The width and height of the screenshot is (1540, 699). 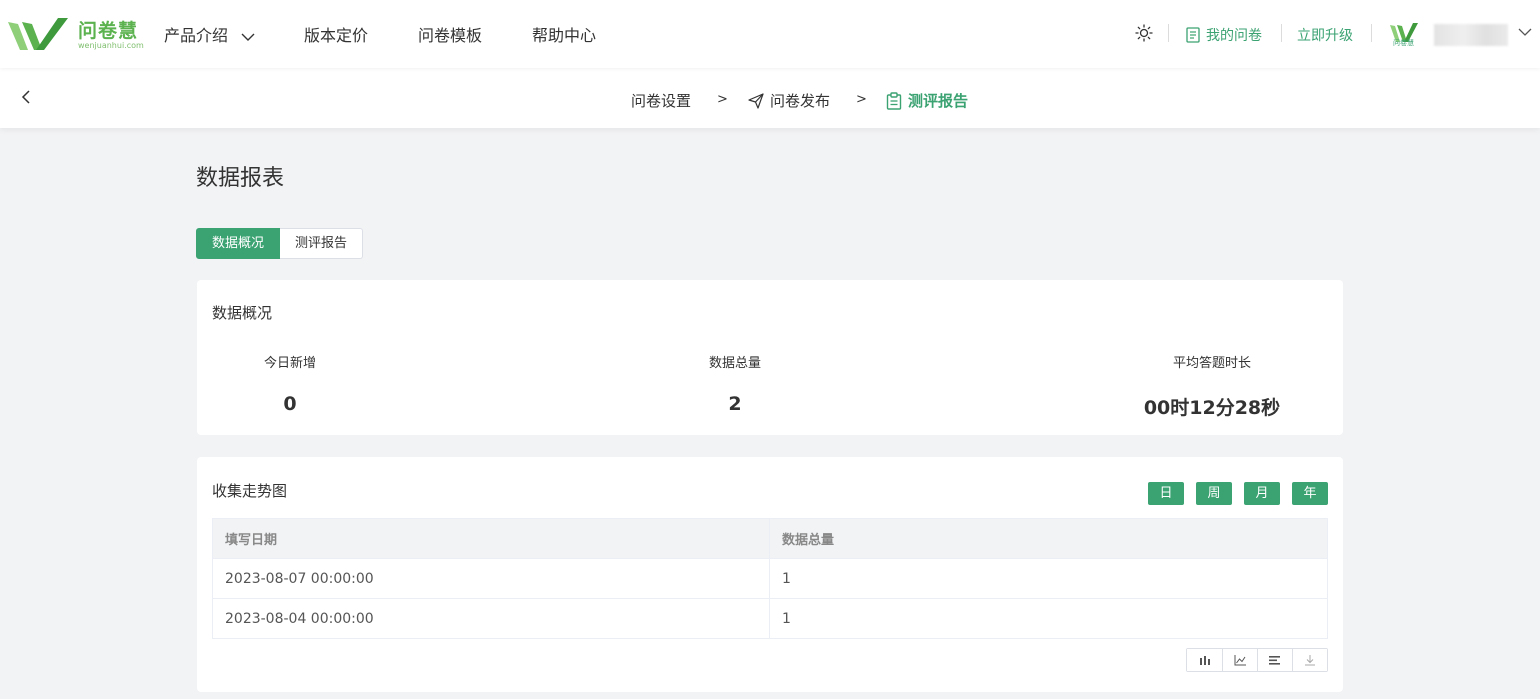 I want to click on data-view-tool, so click(x=1274, y=660).